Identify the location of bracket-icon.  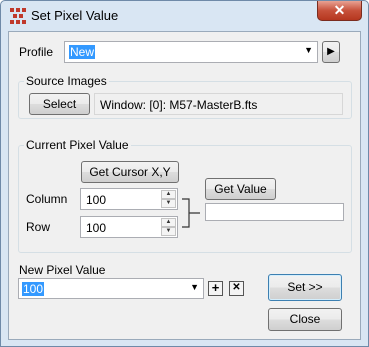
(191, 213).